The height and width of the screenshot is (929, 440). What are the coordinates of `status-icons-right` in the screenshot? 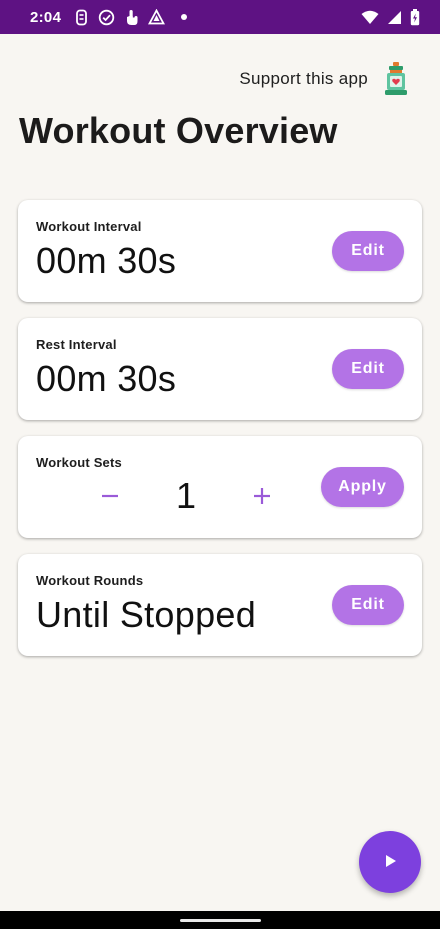 It's located at (390, 17).